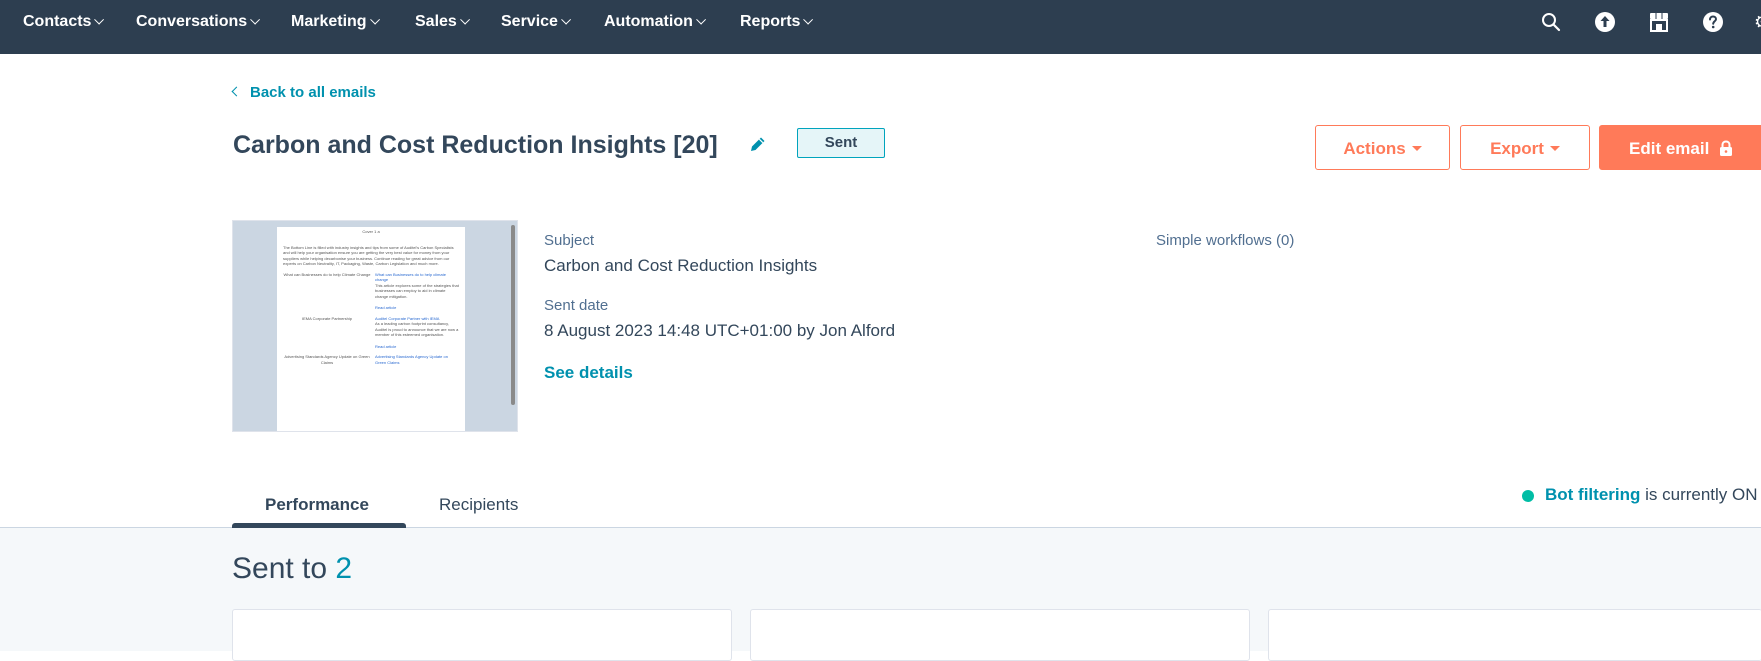 The image size is (1761, 661). Describe the element at coordinates (236, 91) in the screenshot. I see `chevron-left-icon` at that location.